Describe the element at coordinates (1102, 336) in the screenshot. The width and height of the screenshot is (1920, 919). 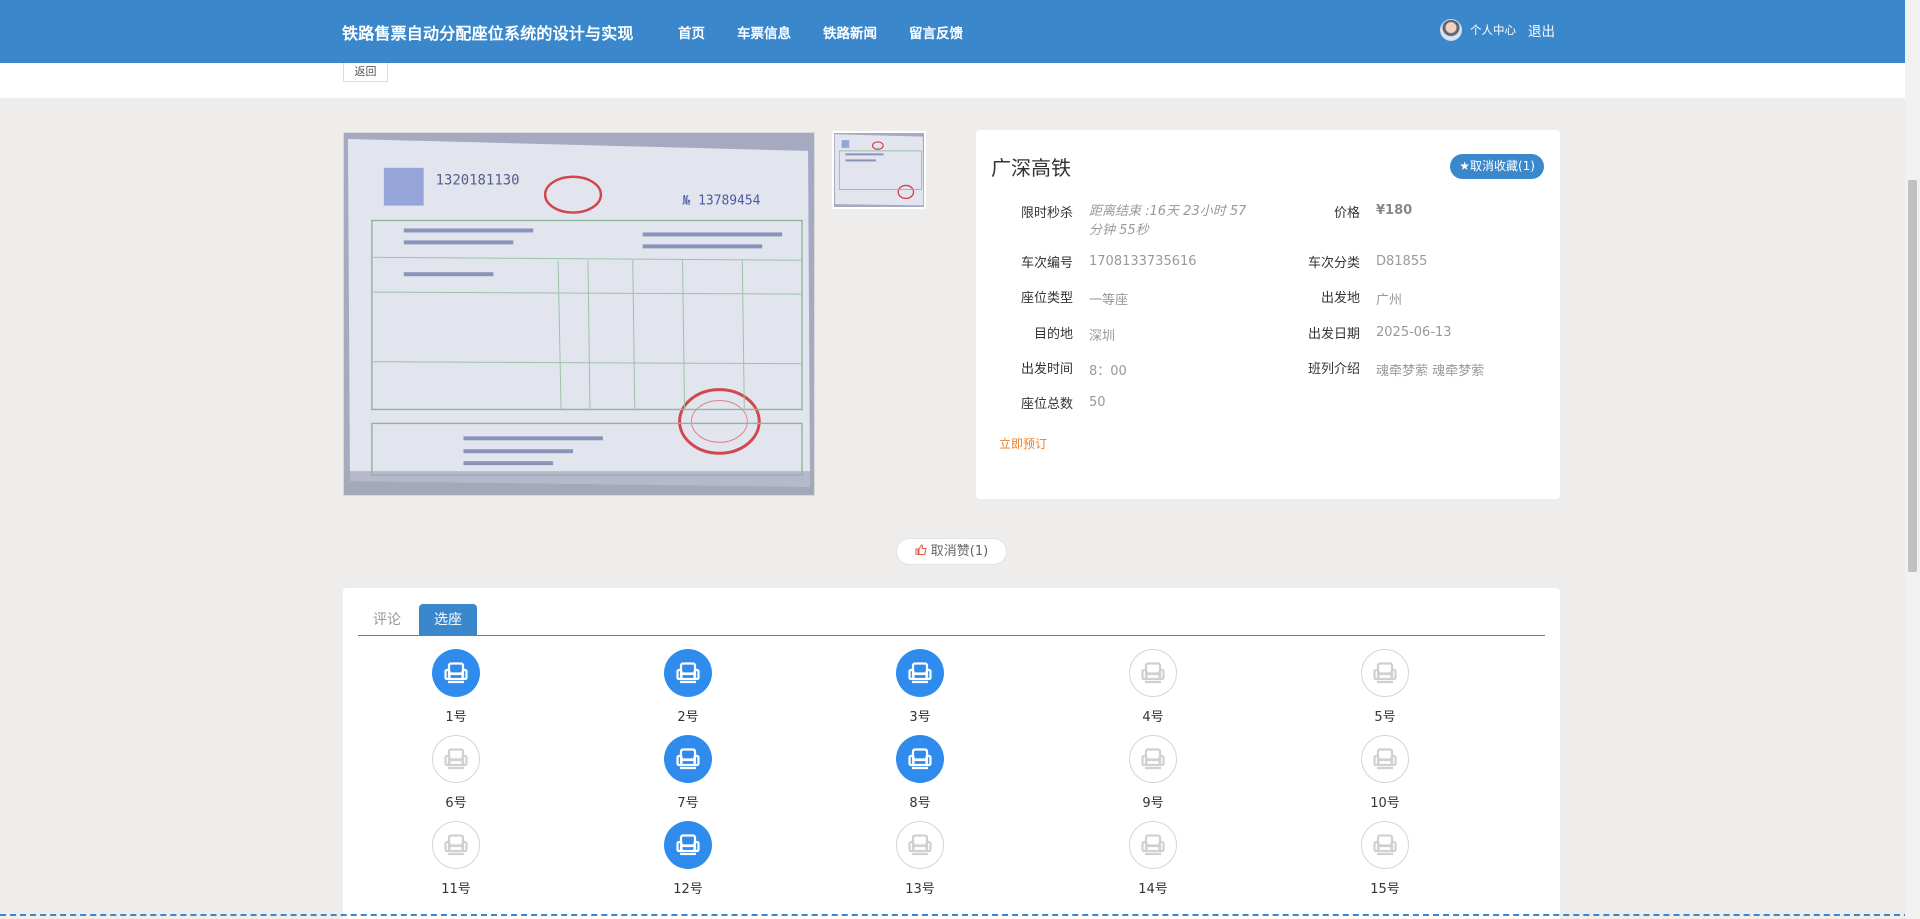
I see `destination-value: 深圳` at that location.